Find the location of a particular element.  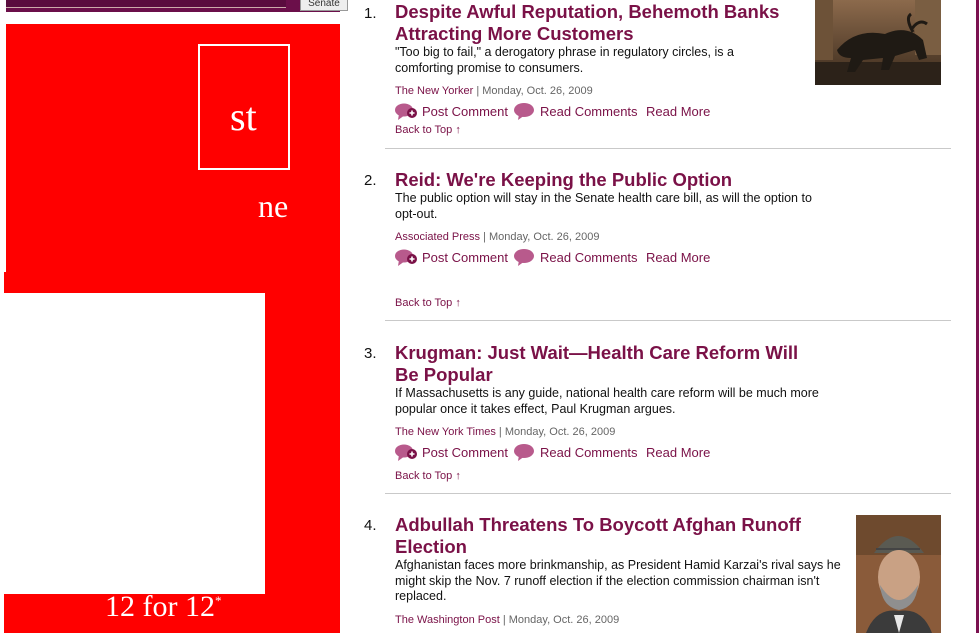

article-number: 1. is located at coordinates (370, 13).